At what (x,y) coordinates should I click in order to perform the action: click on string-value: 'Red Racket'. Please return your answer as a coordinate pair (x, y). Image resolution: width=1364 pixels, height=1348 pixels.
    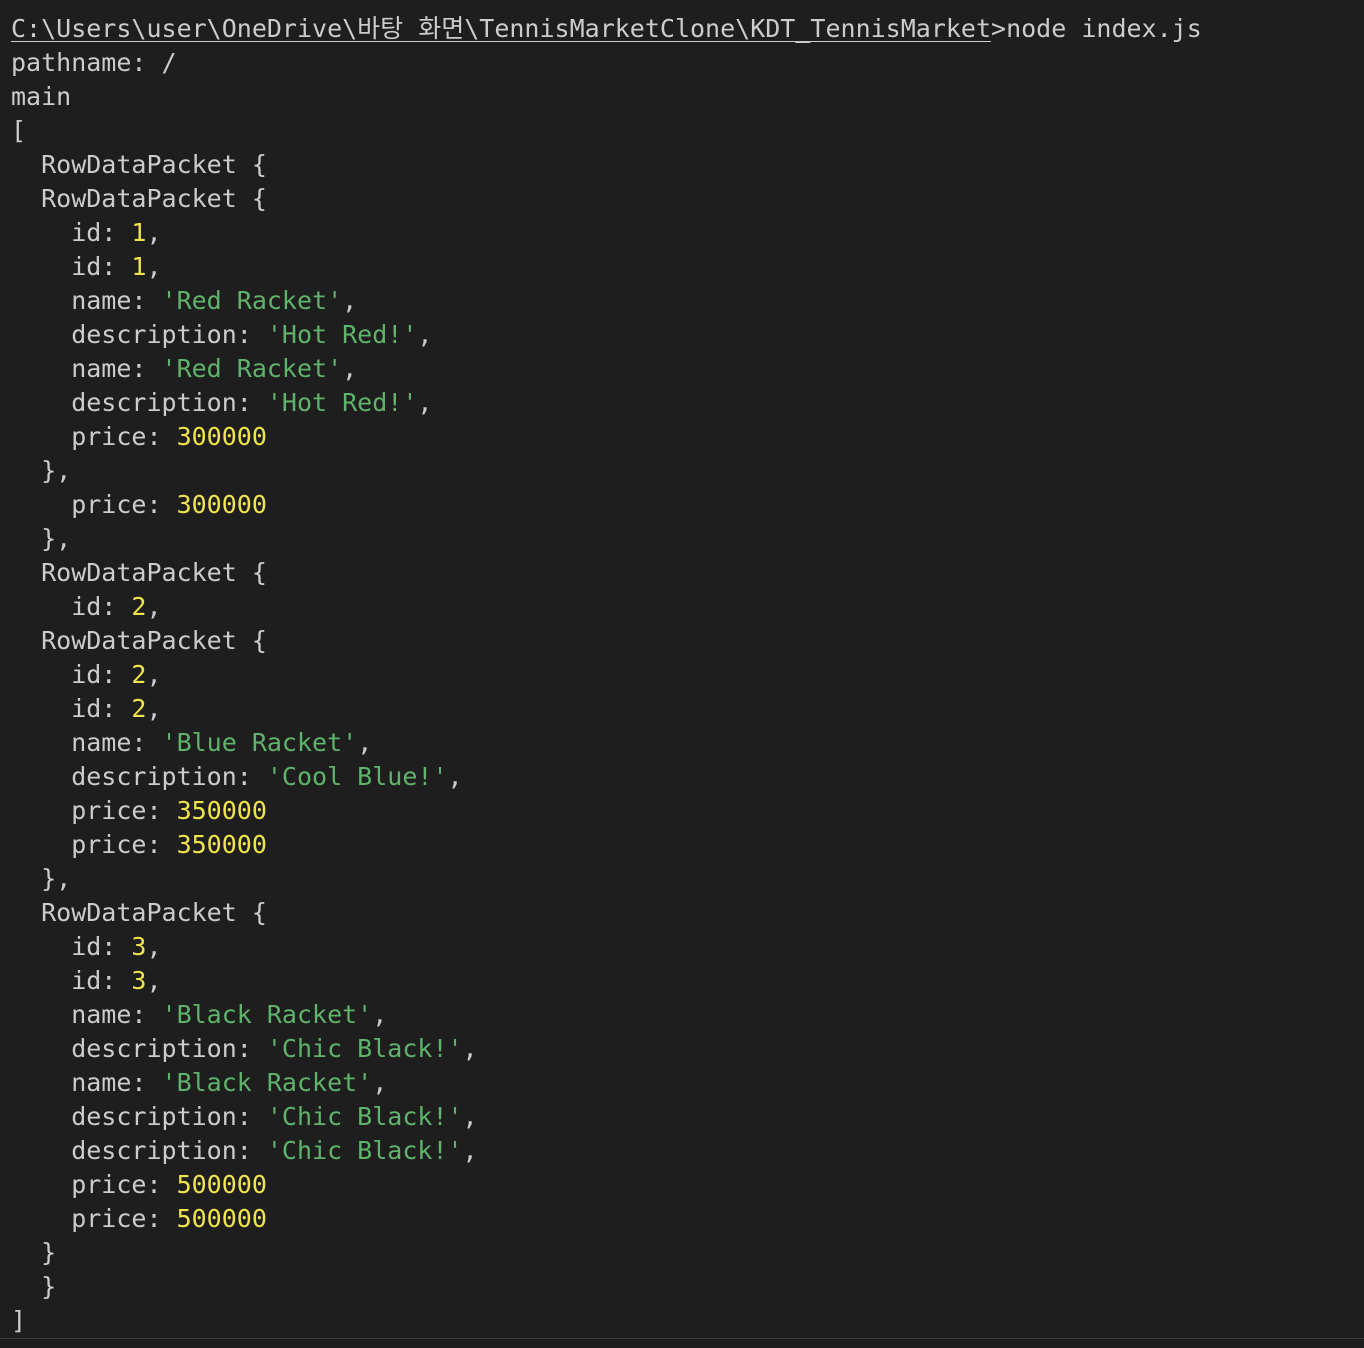
    Looking at the image, I should click on (252, 368).